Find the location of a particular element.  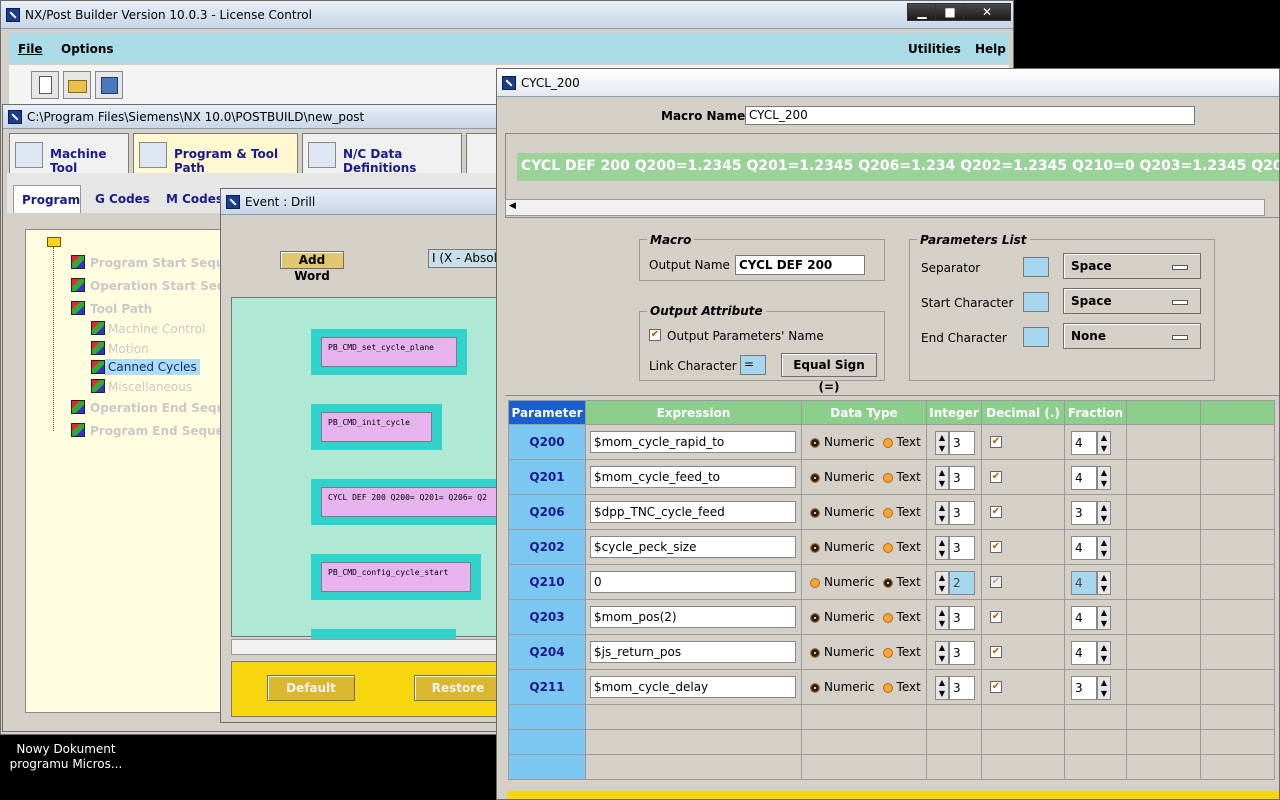

tree-item: Miscellaneous is located at coordinates (150, 387).